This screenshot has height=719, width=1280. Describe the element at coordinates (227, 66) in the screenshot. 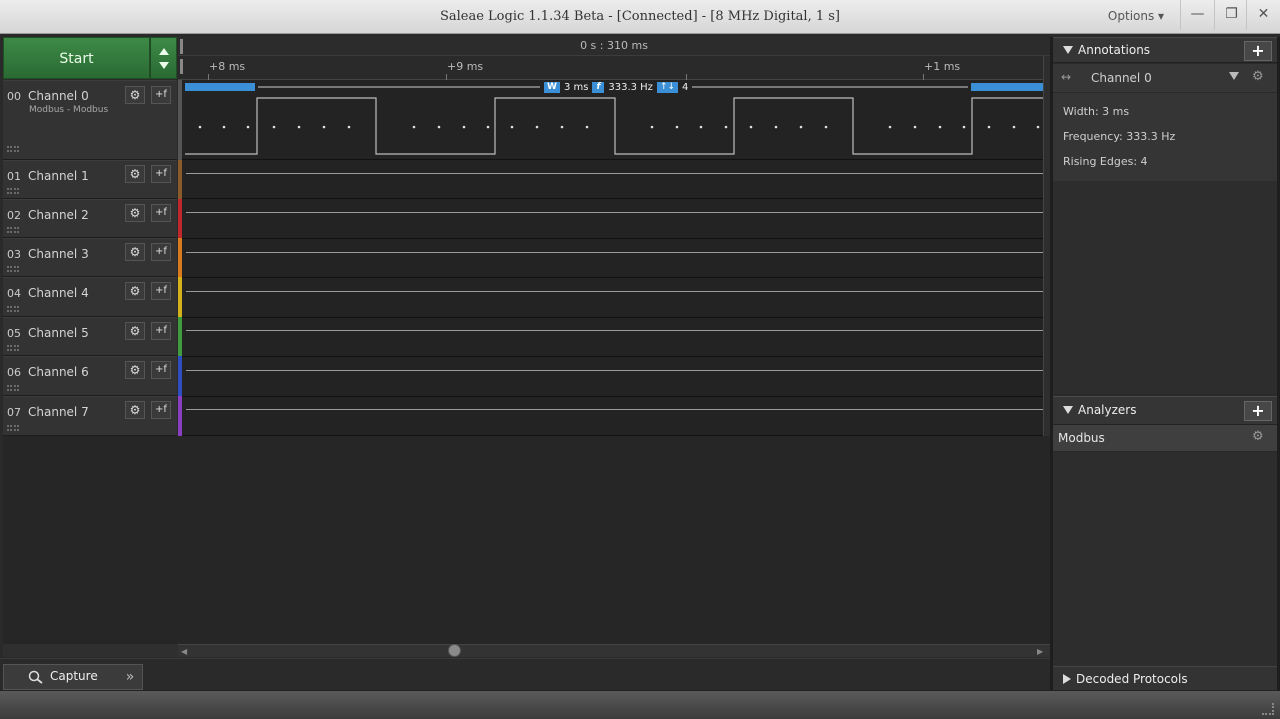

I see `ruler-tick: +8 ms` at that location.